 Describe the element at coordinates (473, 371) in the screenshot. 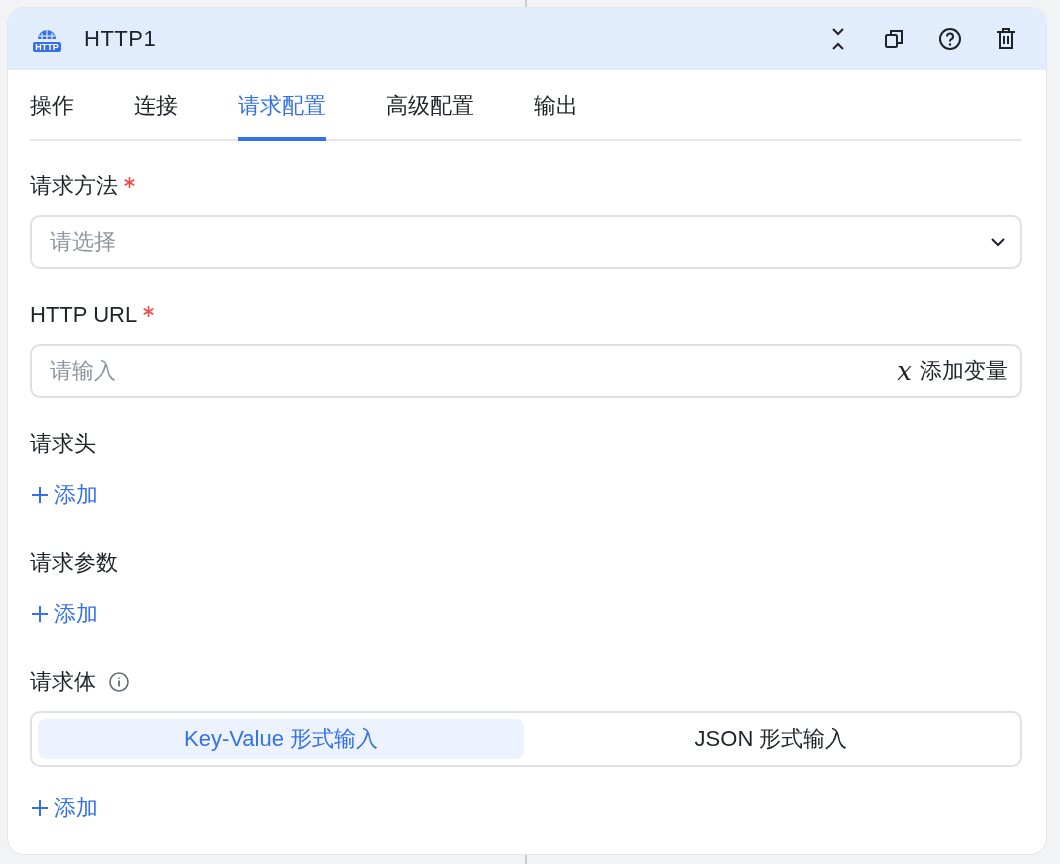

I see `url-text-input: 请输入` at that location.